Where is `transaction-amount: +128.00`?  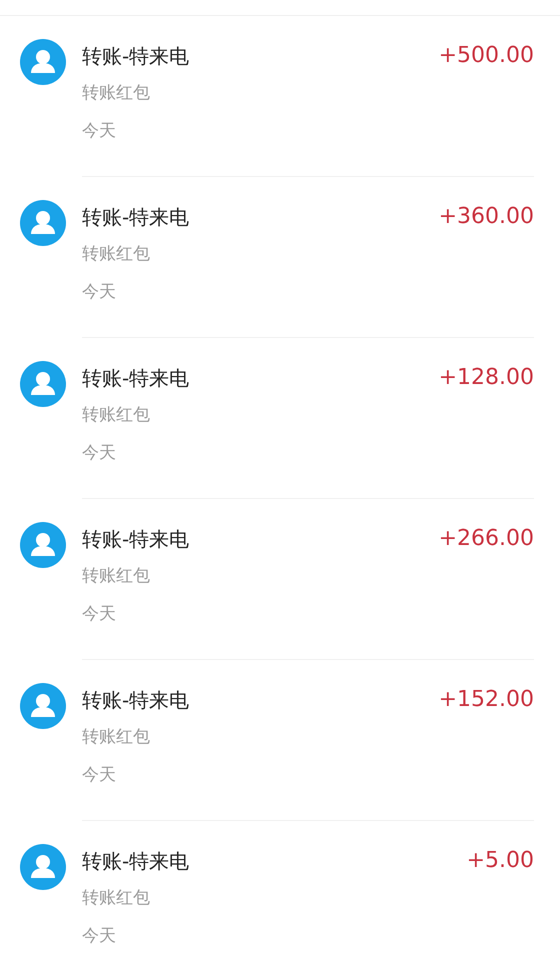 transaction-amount: +128.00 is located at coordinates (486, 378).